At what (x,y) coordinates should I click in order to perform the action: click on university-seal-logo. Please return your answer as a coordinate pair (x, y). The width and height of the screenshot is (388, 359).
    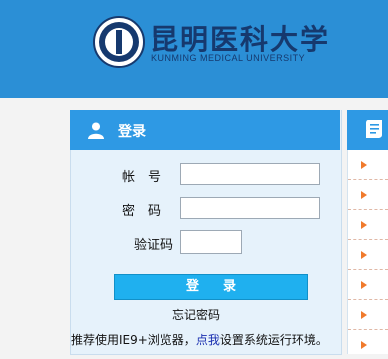
    Looking at the image, I should click on (119, 42).